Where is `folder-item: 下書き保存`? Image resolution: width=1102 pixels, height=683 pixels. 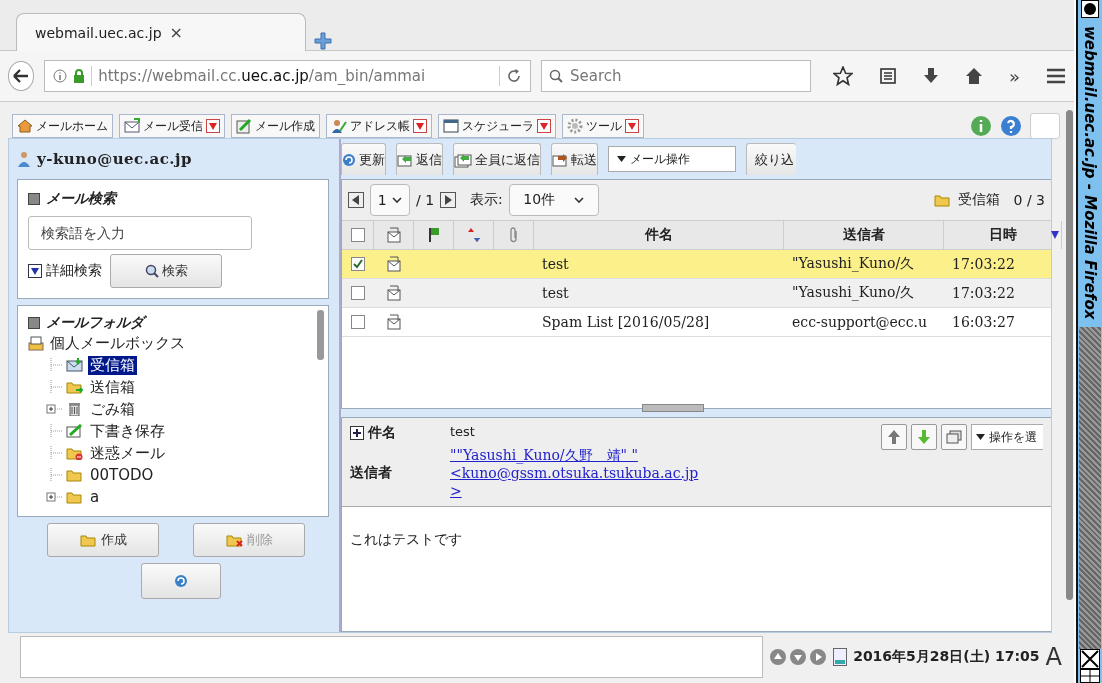 folder-item: 下書き保存 is located at coordinates (127, 431).